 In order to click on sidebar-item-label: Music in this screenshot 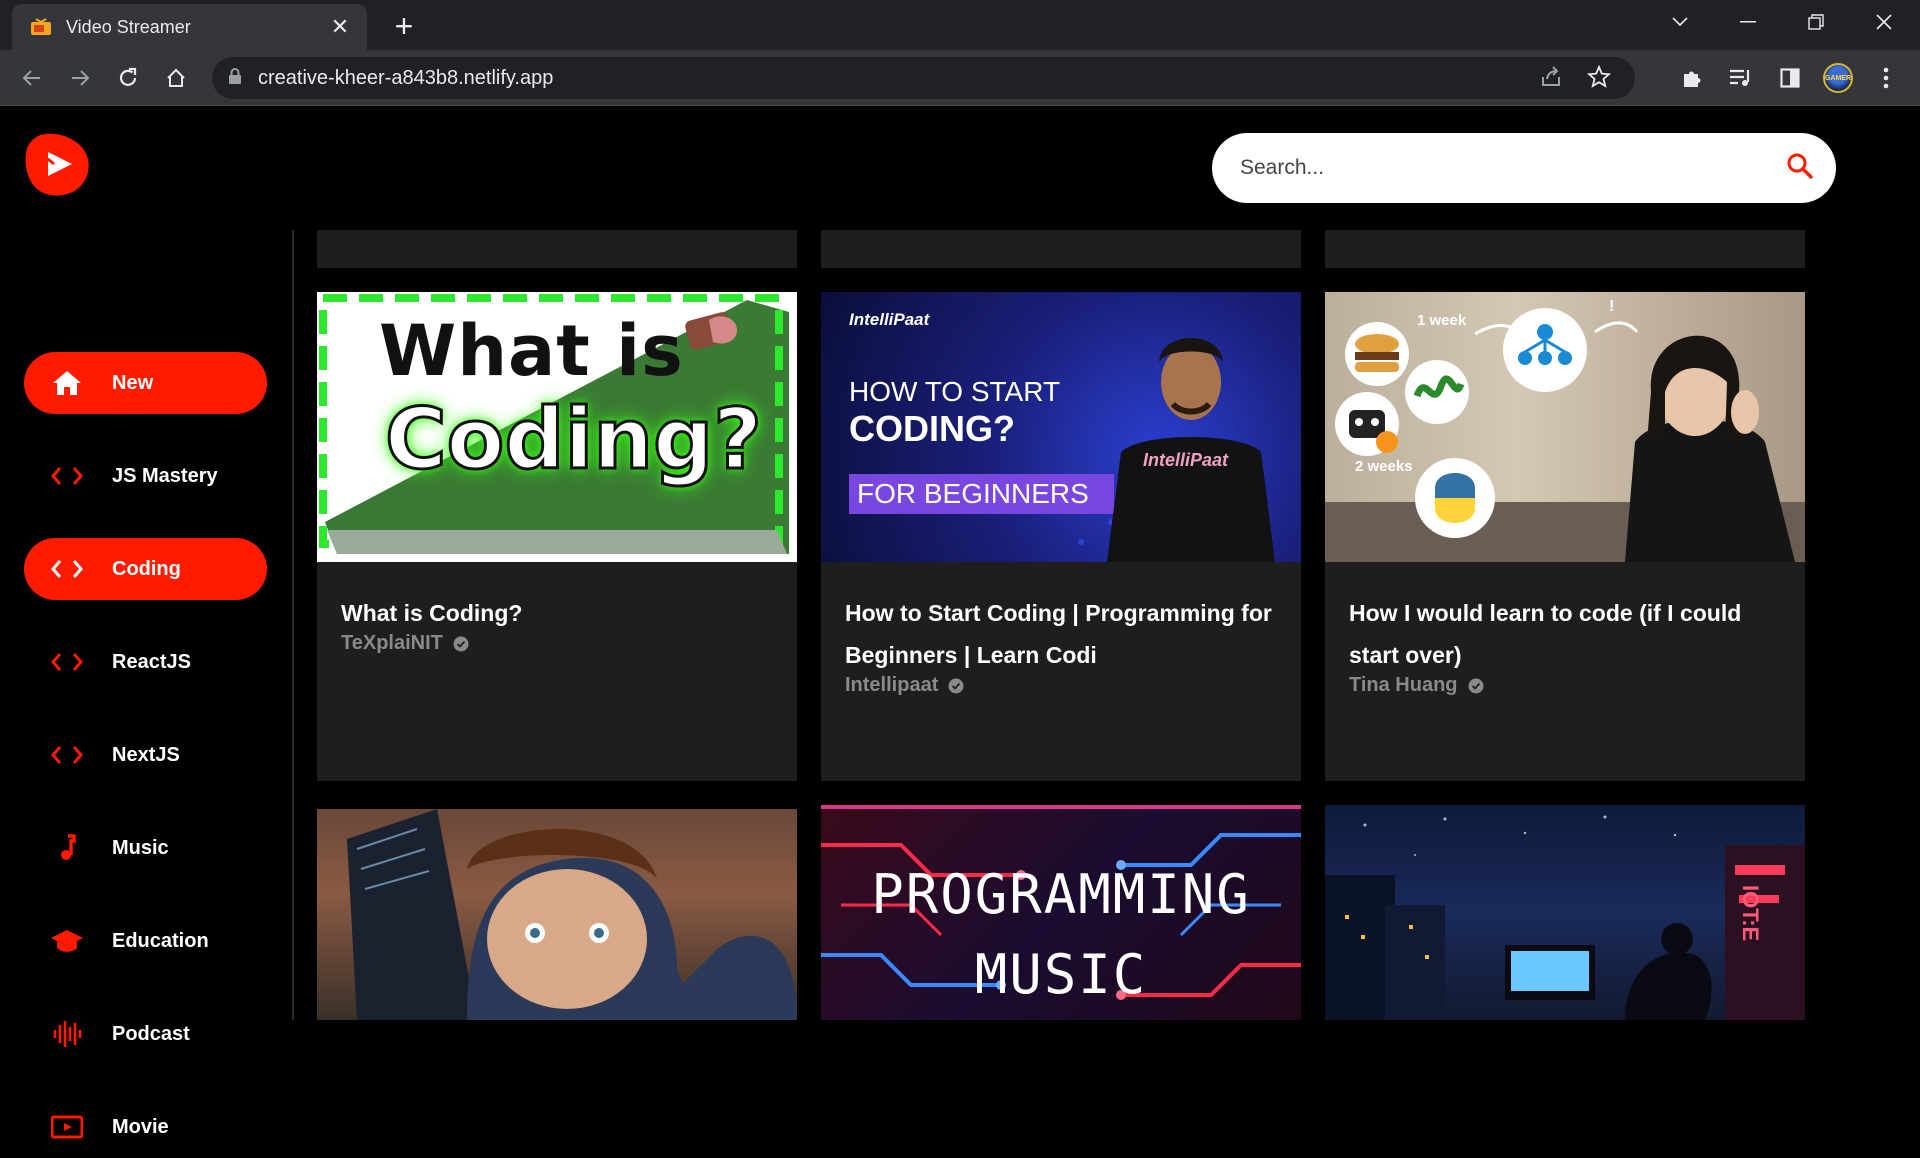, I will do `click(140, 847)`.